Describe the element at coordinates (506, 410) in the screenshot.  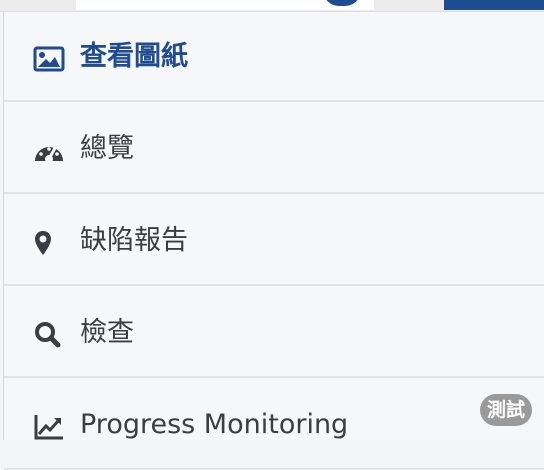
I see `beta-badge: 測試` at that location.